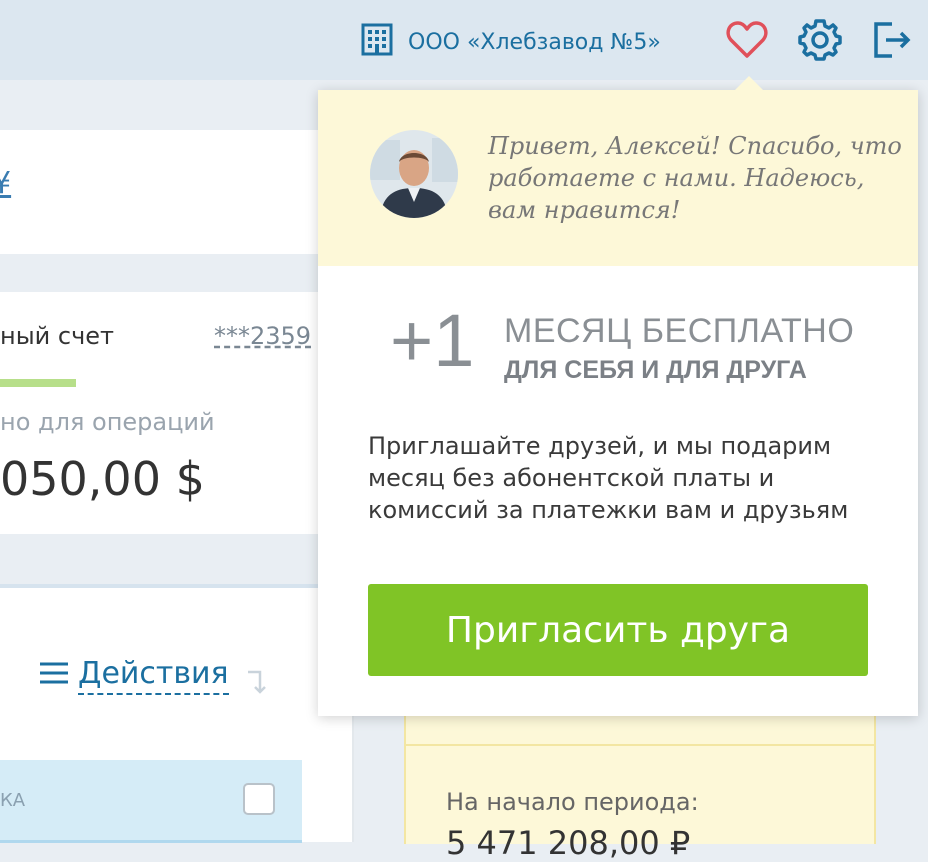 The height and width of the screenshot is (862, 928). I want to click on available-label: но для операций, so click(107, 422).